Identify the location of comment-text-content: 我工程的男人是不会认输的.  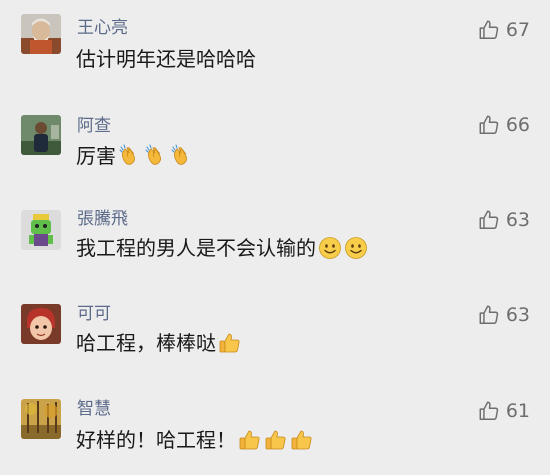
(196, 248).